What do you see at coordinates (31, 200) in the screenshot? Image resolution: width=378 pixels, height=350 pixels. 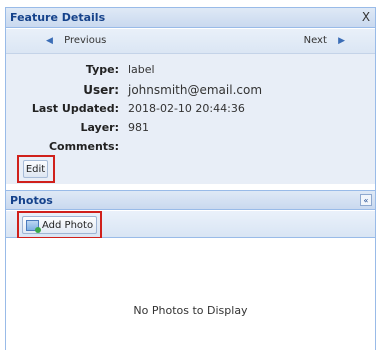 I see `photos-title: Photos` at bounding box center [31, 200].